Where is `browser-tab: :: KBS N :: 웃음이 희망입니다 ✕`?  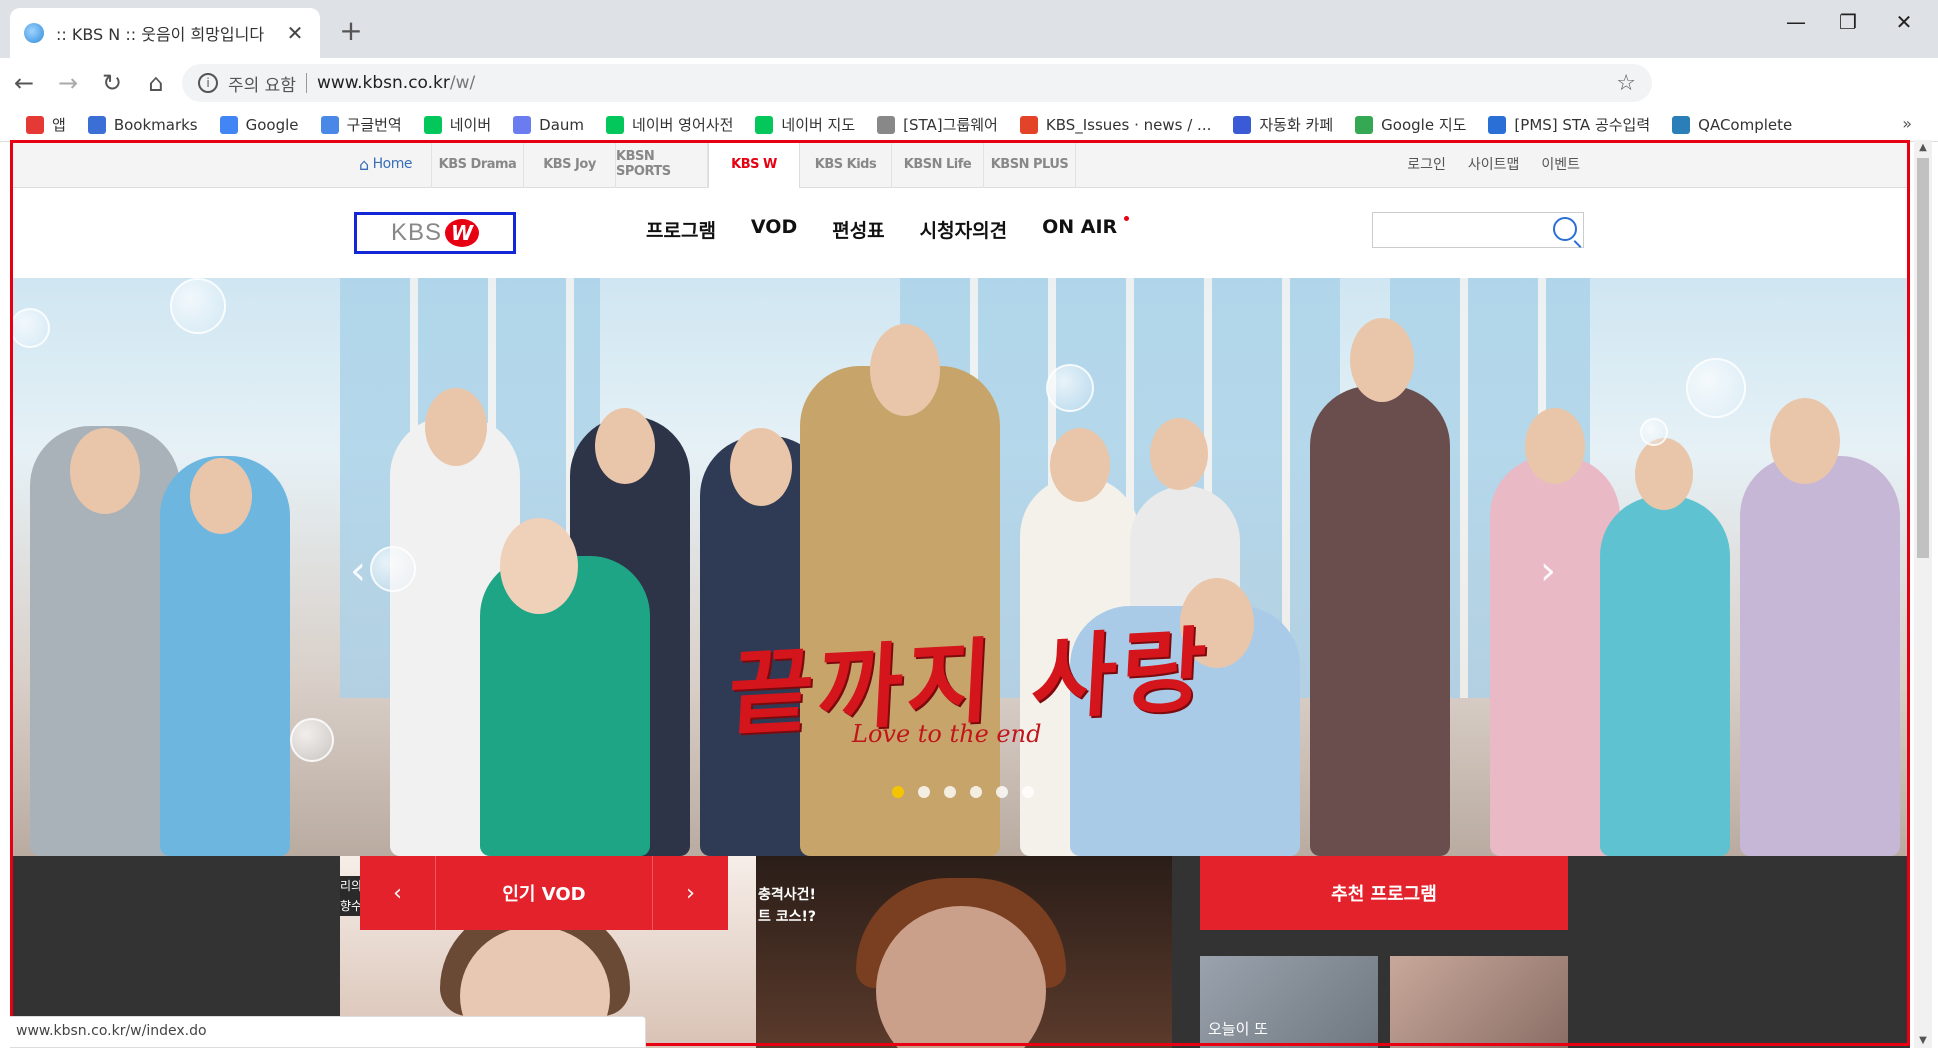
browser-tab: :: KBS N :: 웃음이 희망입니다 ✕ is located at coordinates (165, 33).